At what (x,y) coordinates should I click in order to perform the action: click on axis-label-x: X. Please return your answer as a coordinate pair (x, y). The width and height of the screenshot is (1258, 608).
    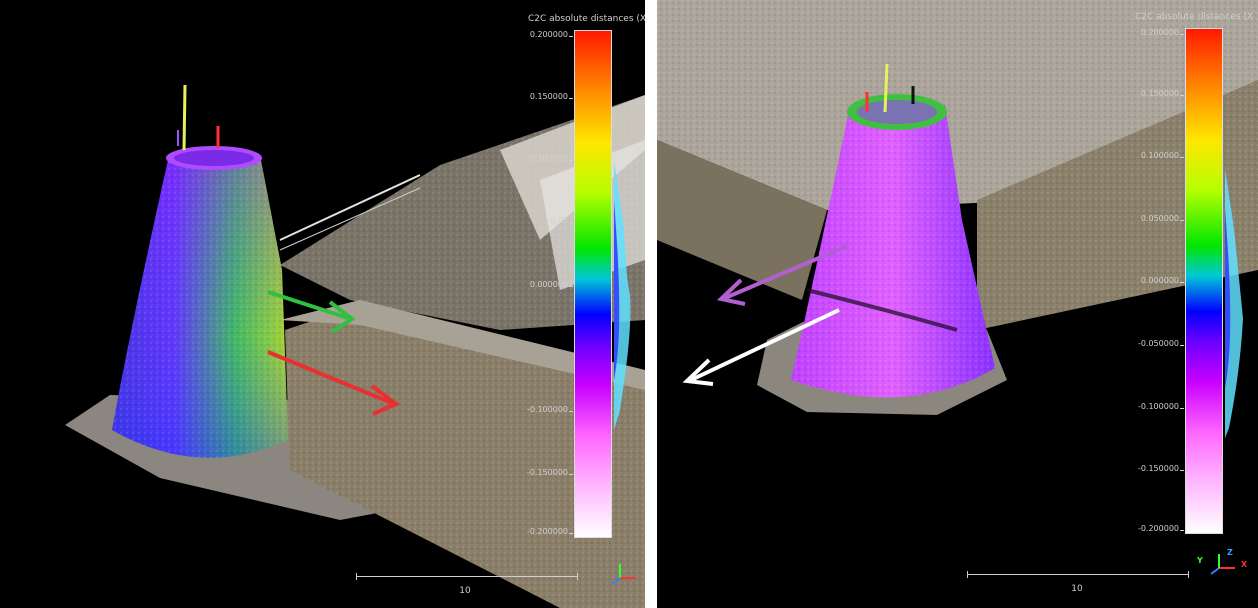
    Looking at the image, I should click on (1244, 564).